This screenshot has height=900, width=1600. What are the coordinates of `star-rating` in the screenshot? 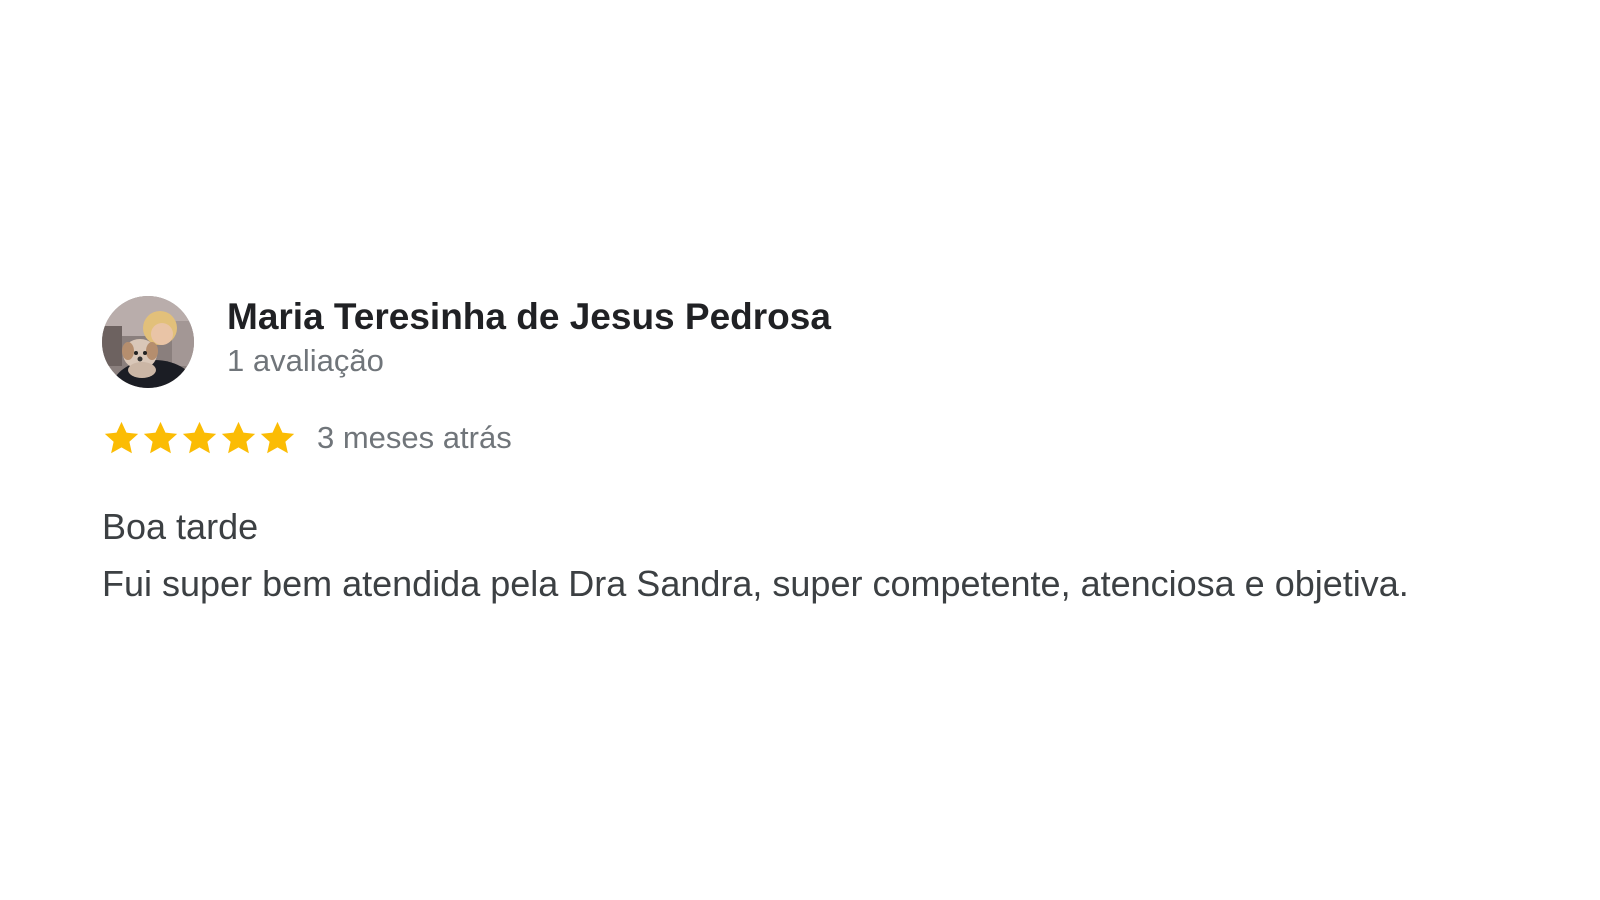 It's located at (199, 438).